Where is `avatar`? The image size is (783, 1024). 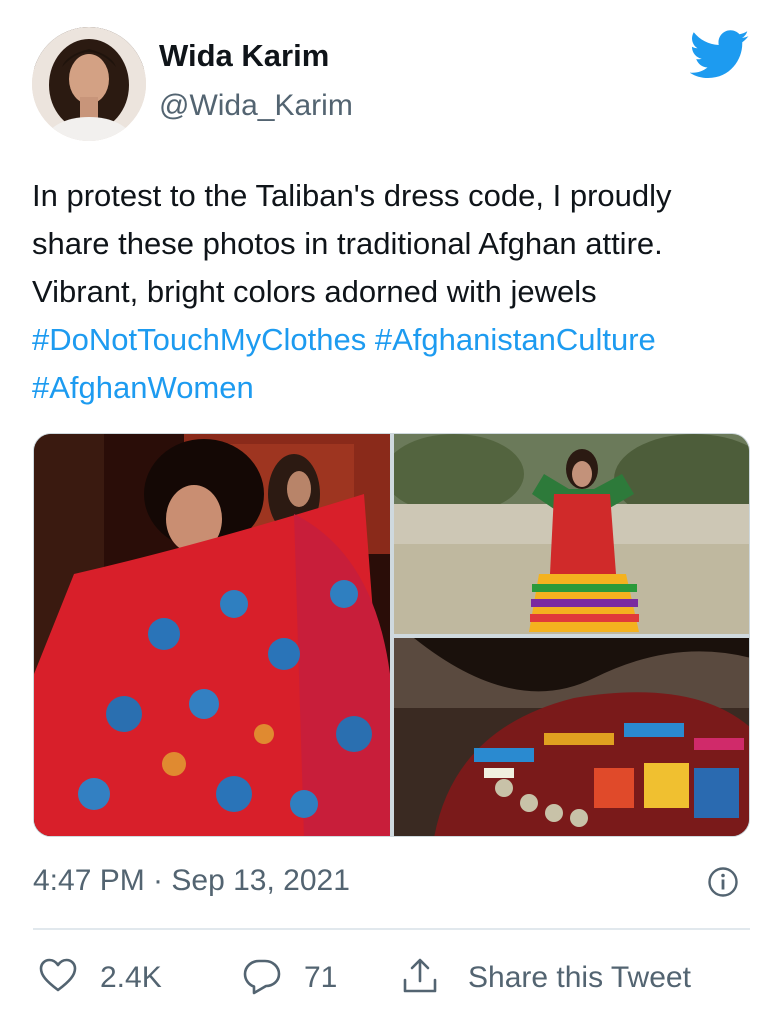
avatar is located at coordinates (89, 84).